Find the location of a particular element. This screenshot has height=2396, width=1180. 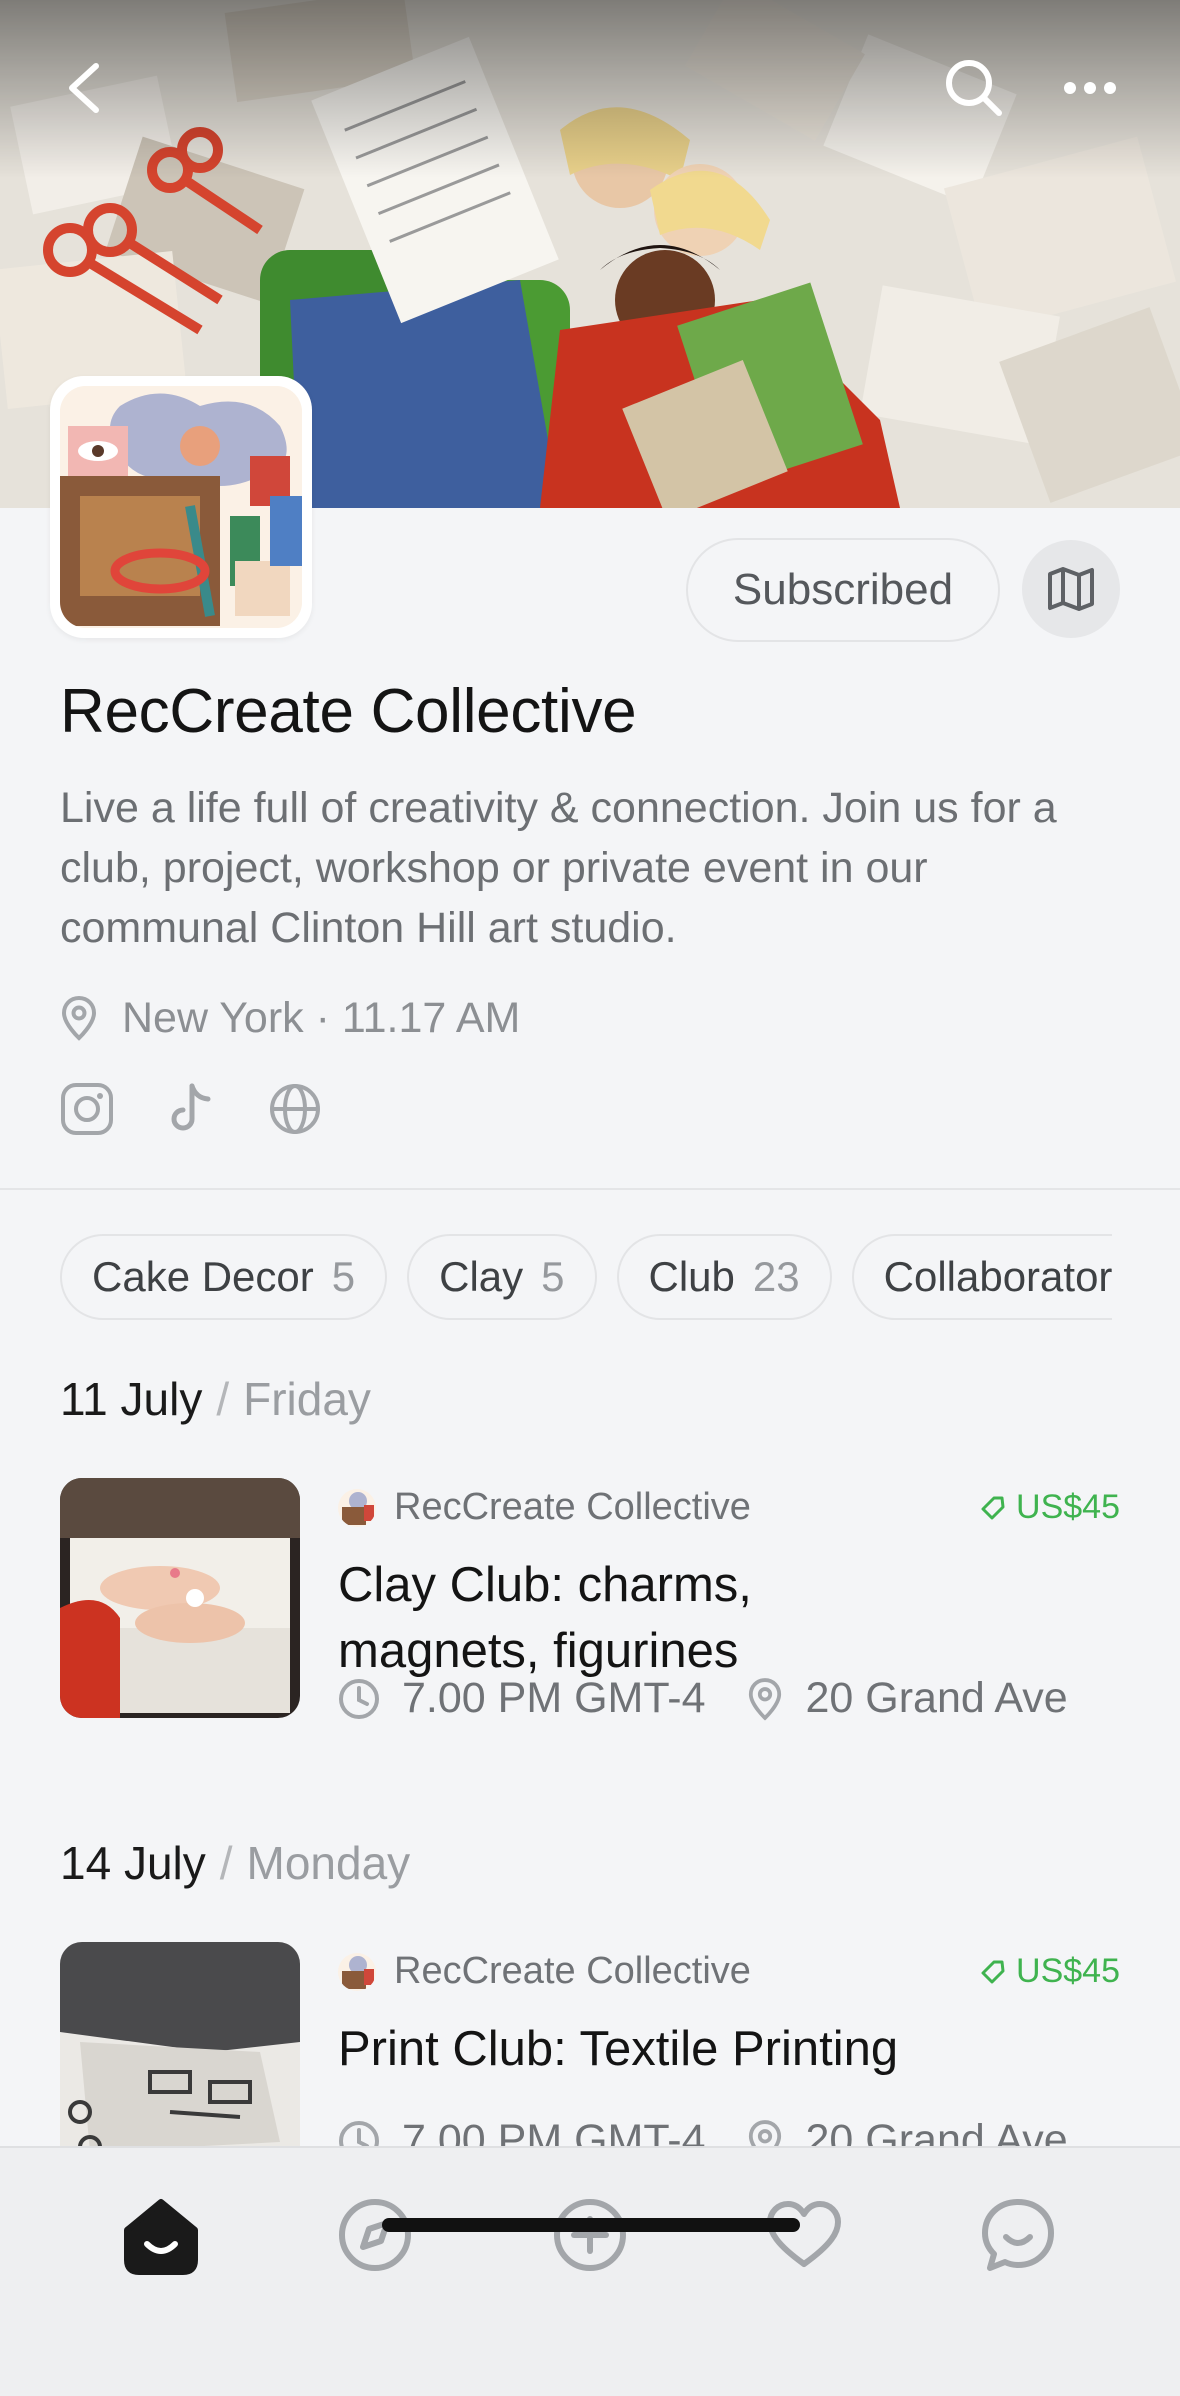

chip-clay: Clay 5 is located at coordinates (502, 1277).